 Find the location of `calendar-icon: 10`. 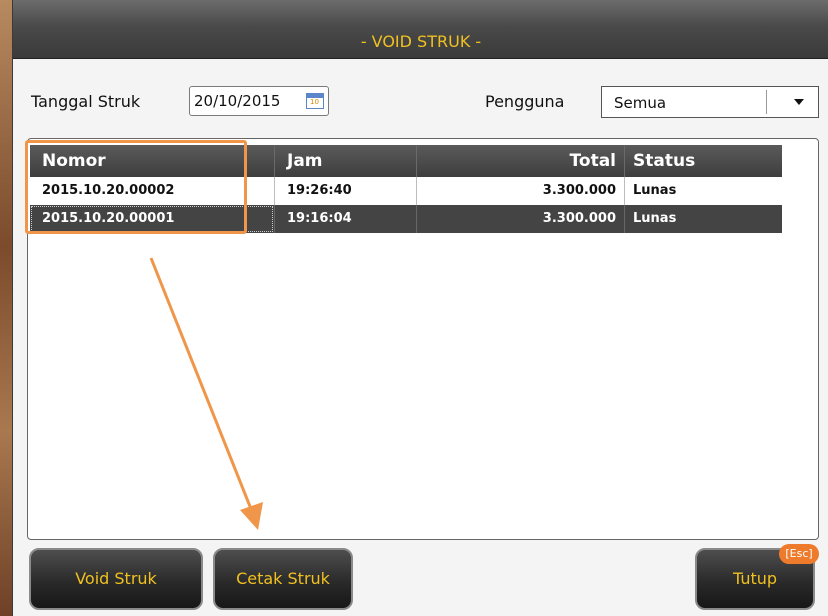

calendar-icon: 10 is located at coordinates (315, 101).